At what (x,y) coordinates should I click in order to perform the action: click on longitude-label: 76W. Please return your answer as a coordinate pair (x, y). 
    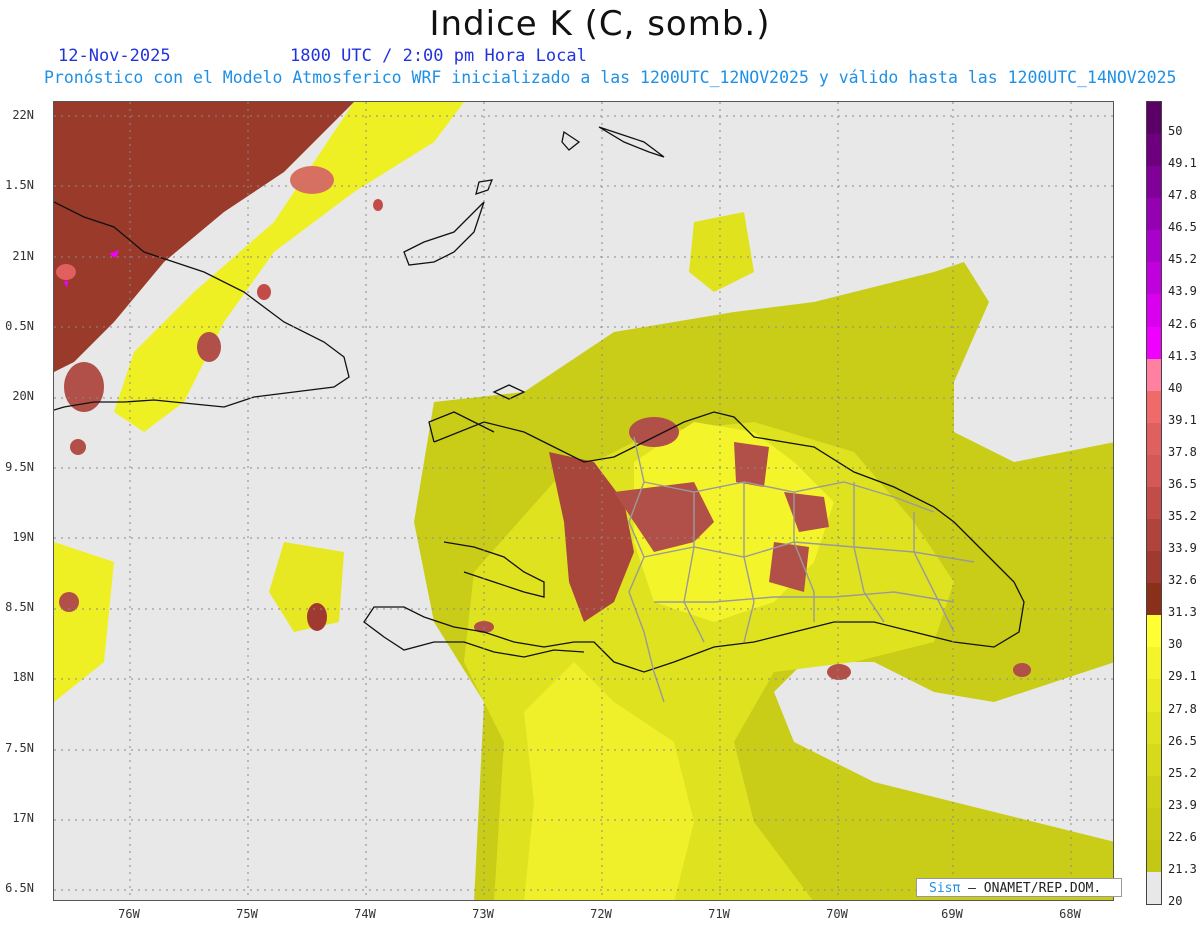
    Looking at the image, I should click on (129, 914).